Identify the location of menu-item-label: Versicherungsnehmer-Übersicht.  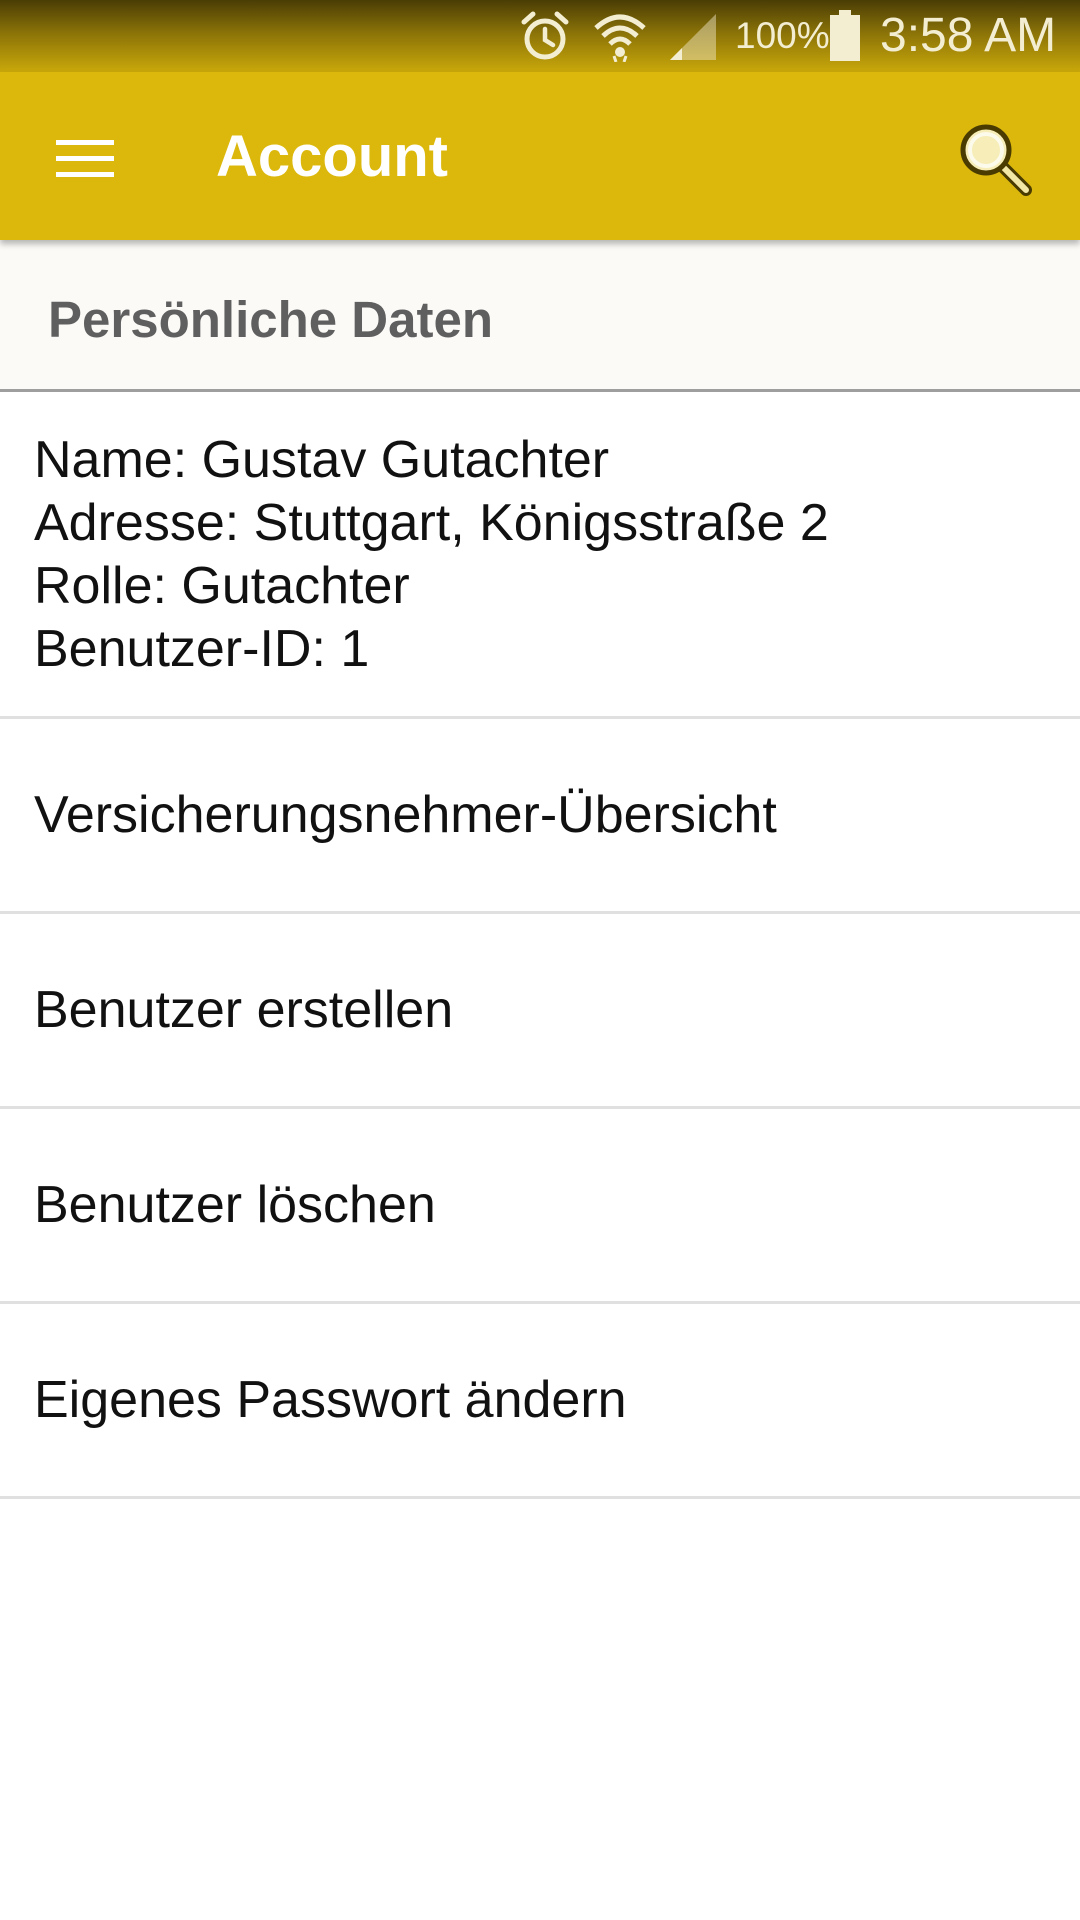
(405, 815).